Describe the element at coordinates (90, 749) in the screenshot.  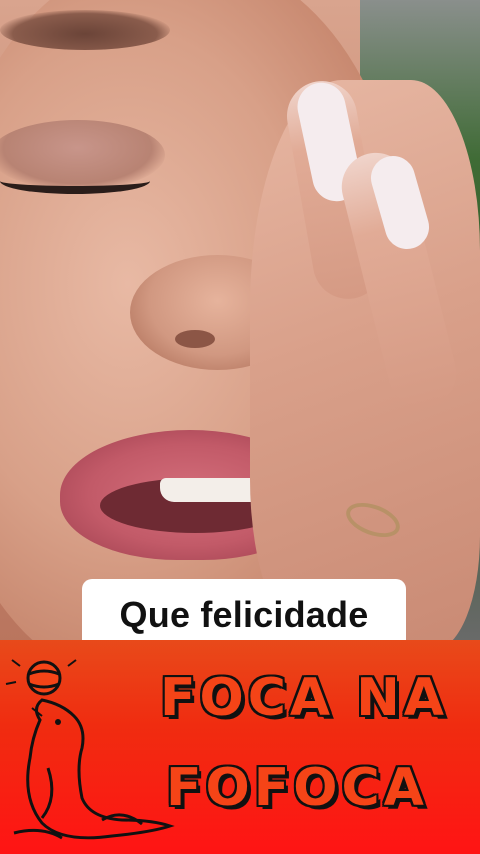
I see `seal-icon` at that location.